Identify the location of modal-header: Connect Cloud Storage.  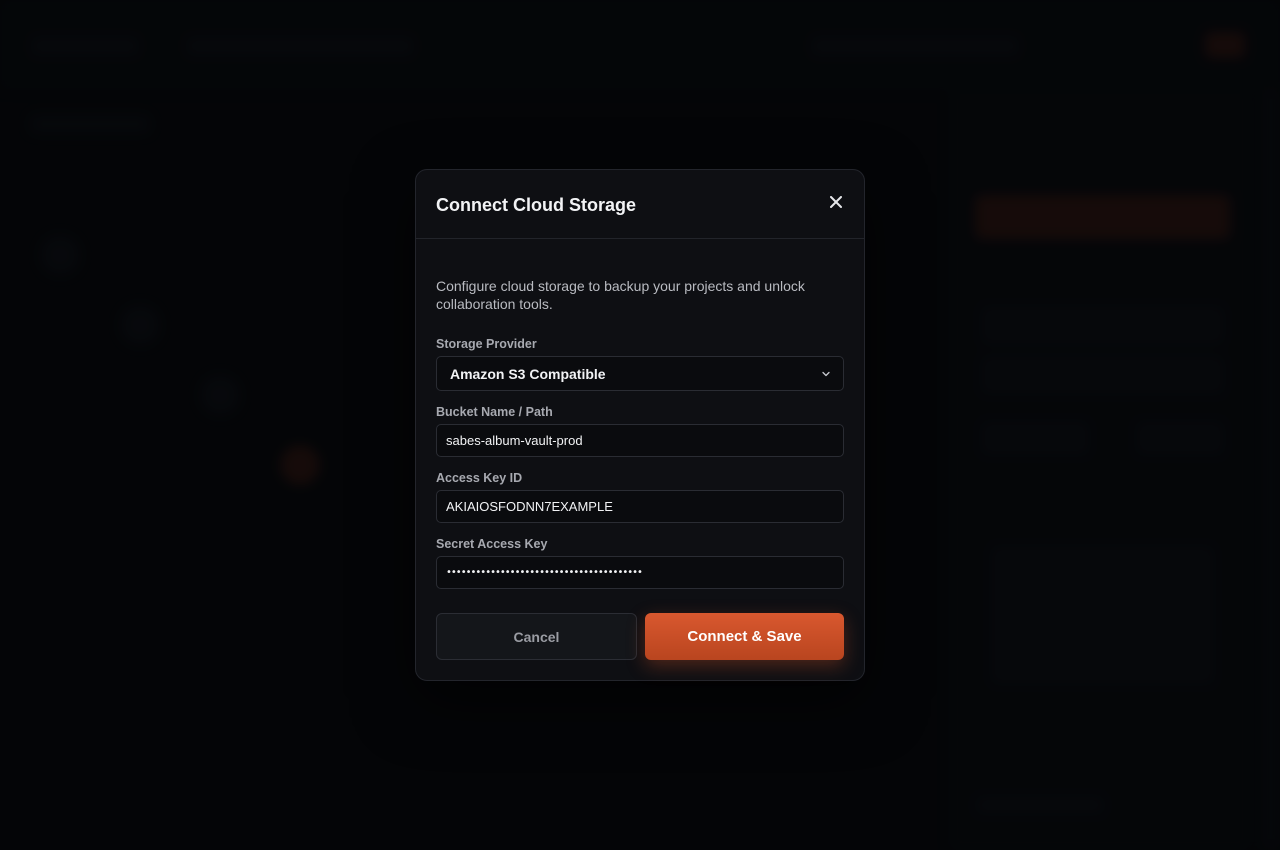
(640, 204).